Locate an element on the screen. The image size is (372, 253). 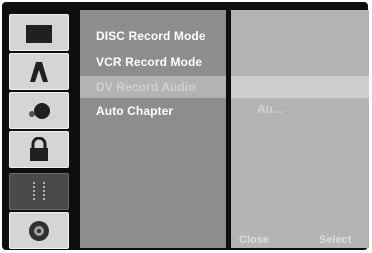
lock-icon is located at coordinates (39, 148).